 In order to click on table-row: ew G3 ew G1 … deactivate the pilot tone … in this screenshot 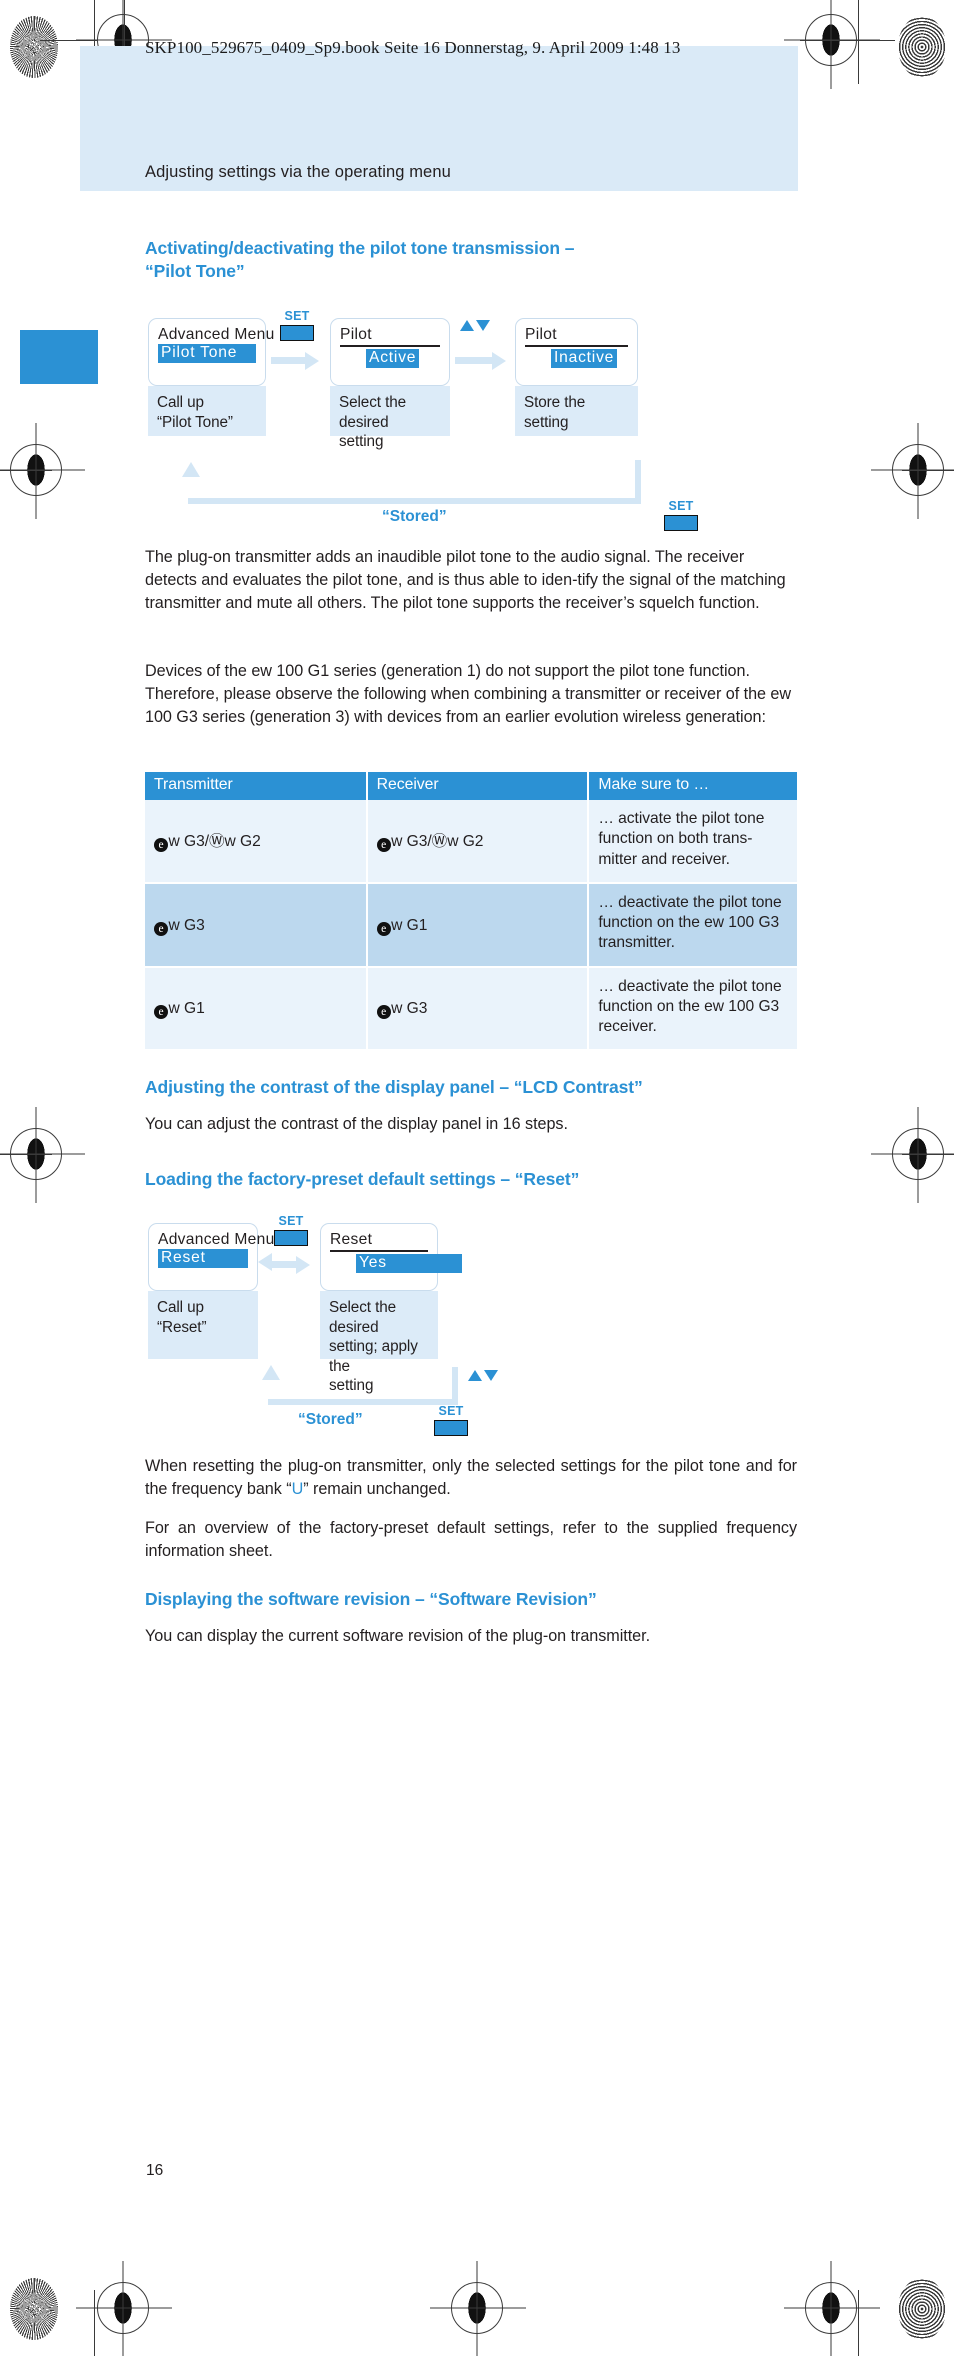, I will do `click(471, 925)`.